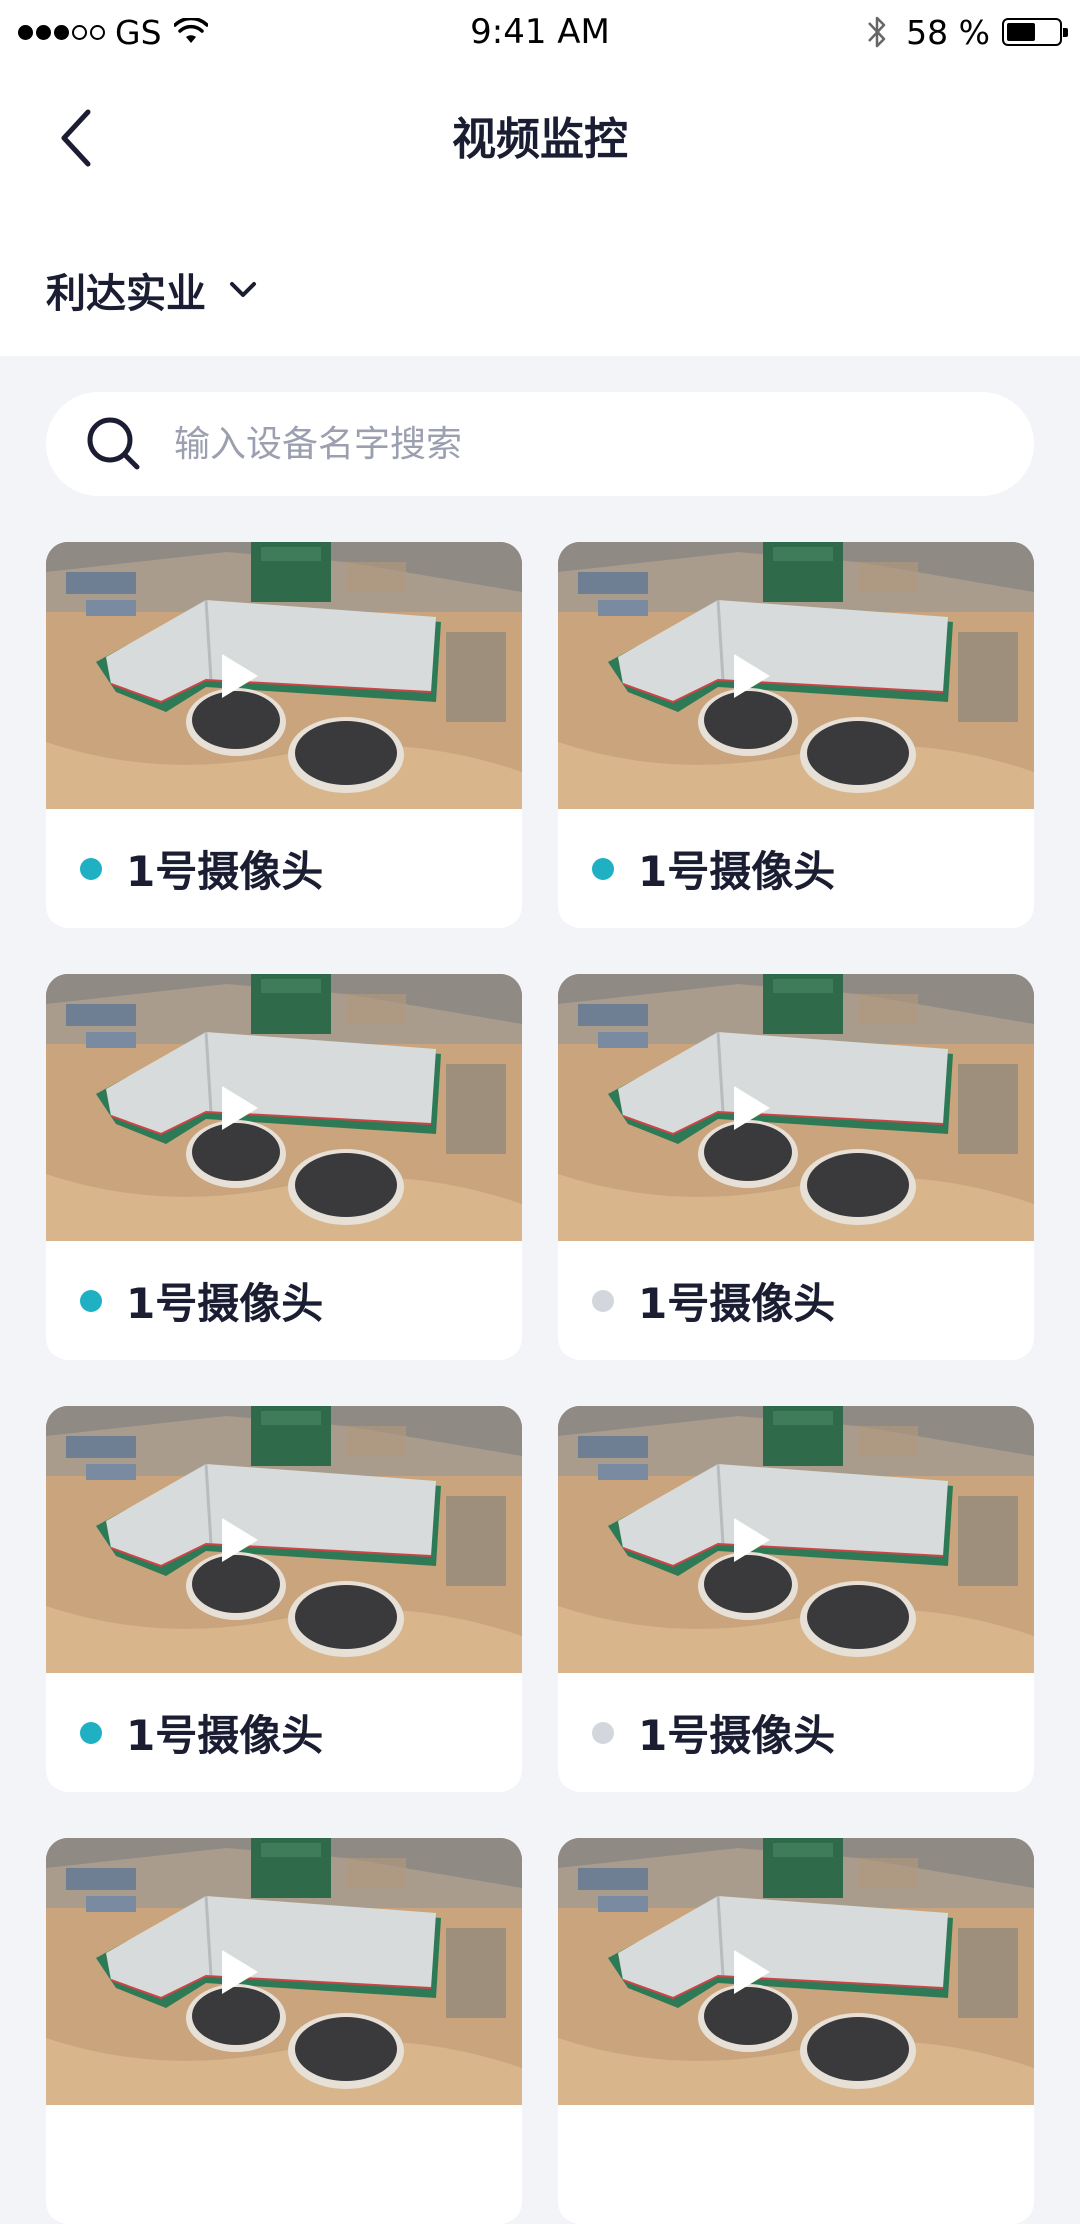  What do you see at coordinates (948, 32) in the screenshot?
I see `battery-percent: 58 %` at bounding box center [948, 32].